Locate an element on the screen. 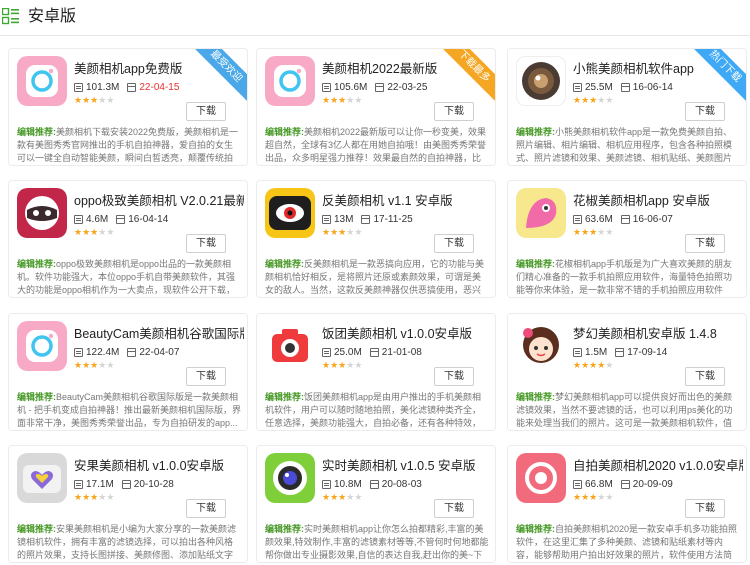  app-meta: 66.8M 20-09-09 is located at coordinates (623, 484).